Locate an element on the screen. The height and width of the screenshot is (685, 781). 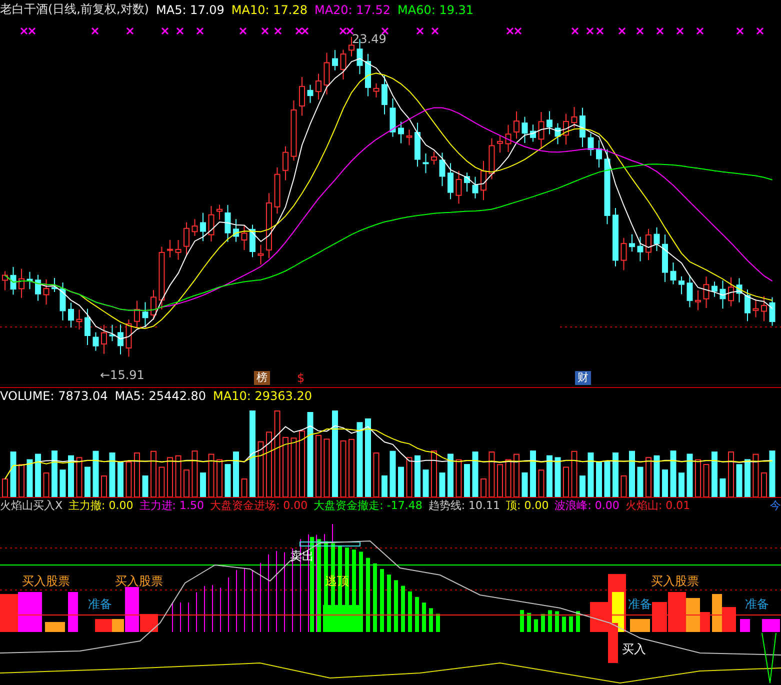
volume-value: MA10: 29363.20 is located at coordinates (262, 395).